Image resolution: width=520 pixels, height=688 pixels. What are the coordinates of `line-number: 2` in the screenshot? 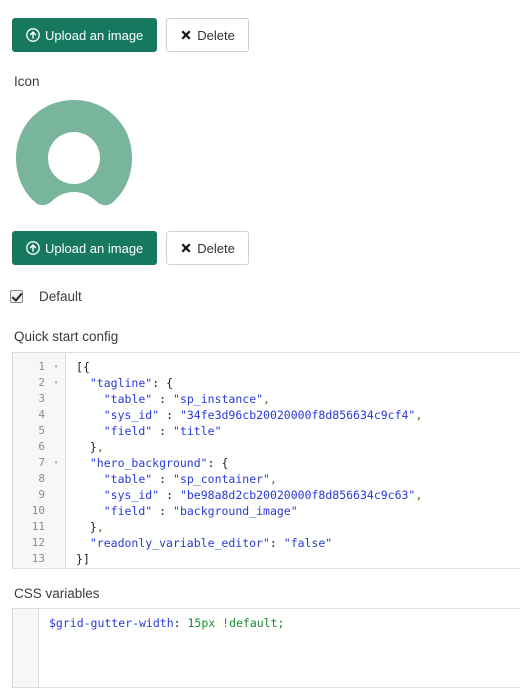 It's located at (41, 382).